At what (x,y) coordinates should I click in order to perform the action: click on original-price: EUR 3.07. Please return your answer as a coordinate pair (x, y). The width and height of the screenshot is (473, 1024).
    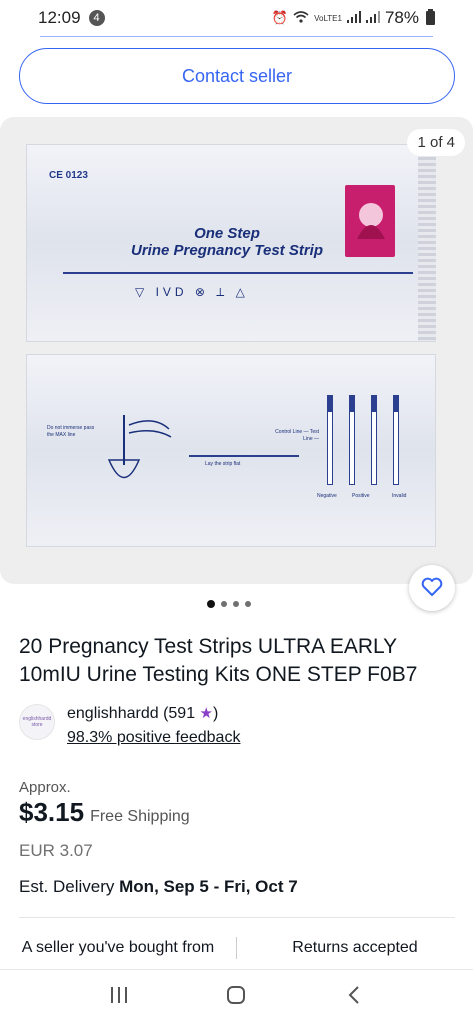
    Looking at the image, I should click on (56, 850).